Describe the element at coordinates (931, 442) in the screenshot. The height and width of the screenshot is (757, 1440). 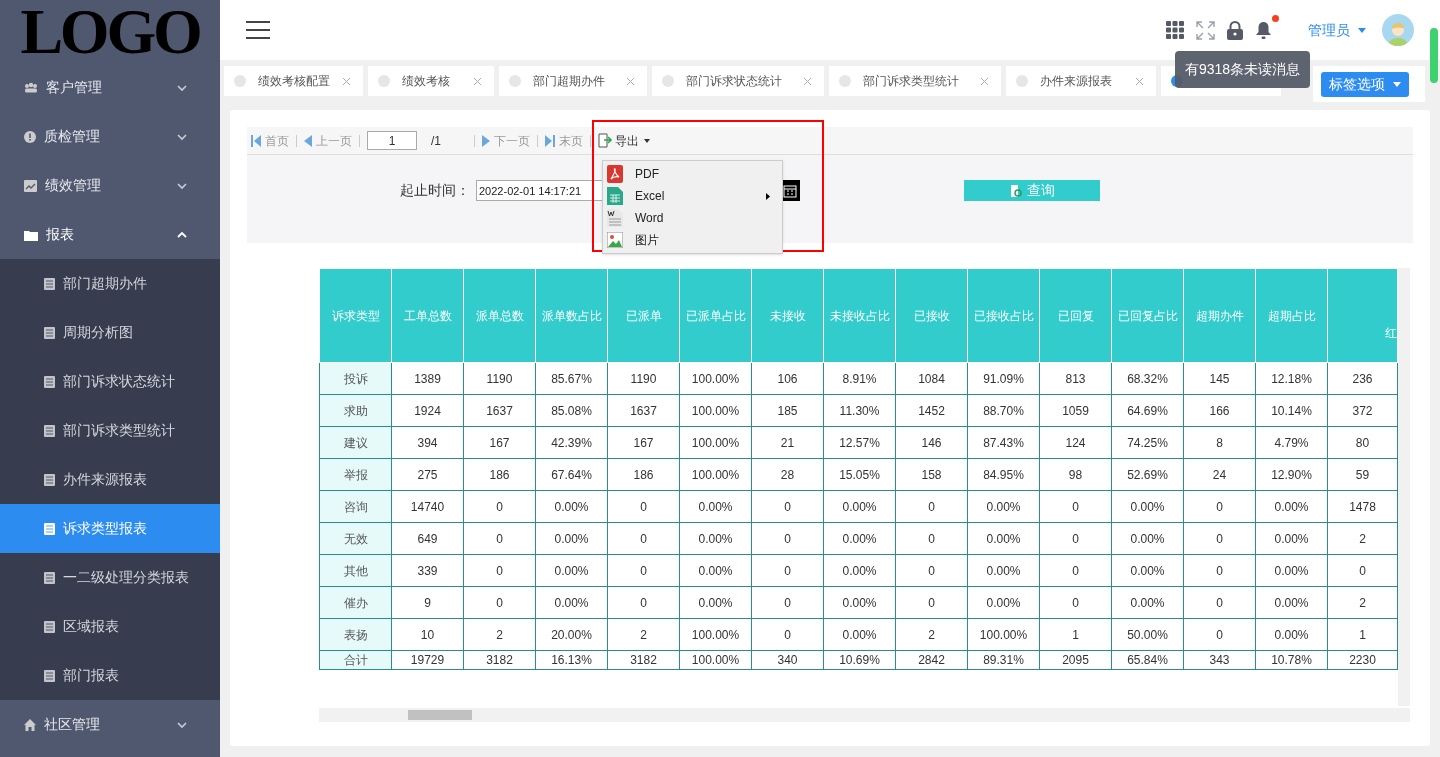
I see `table-cell: 146` at that location.